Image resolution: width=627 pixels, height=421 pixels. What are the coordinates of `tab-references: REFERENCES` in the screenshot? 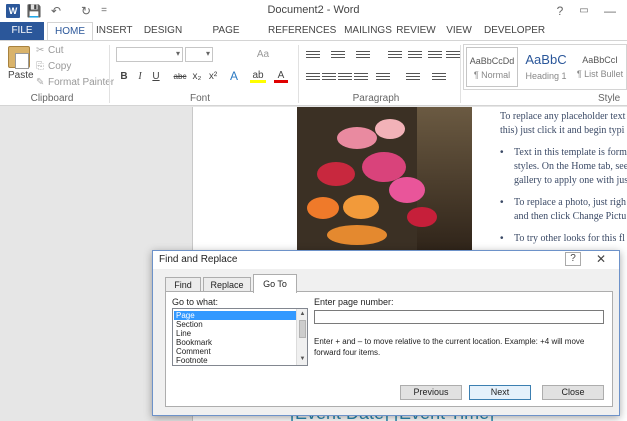 It's located at (302, 31).